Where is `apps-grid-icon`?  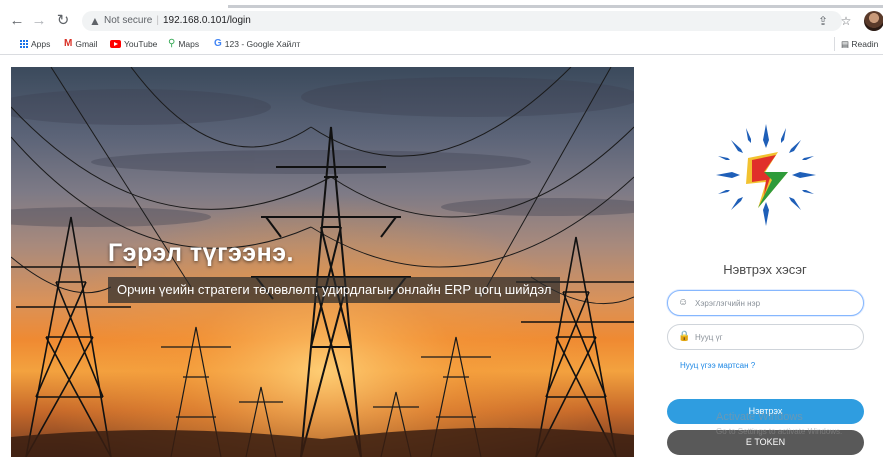 apps-grid-icon is located at coordinates (24, 44).